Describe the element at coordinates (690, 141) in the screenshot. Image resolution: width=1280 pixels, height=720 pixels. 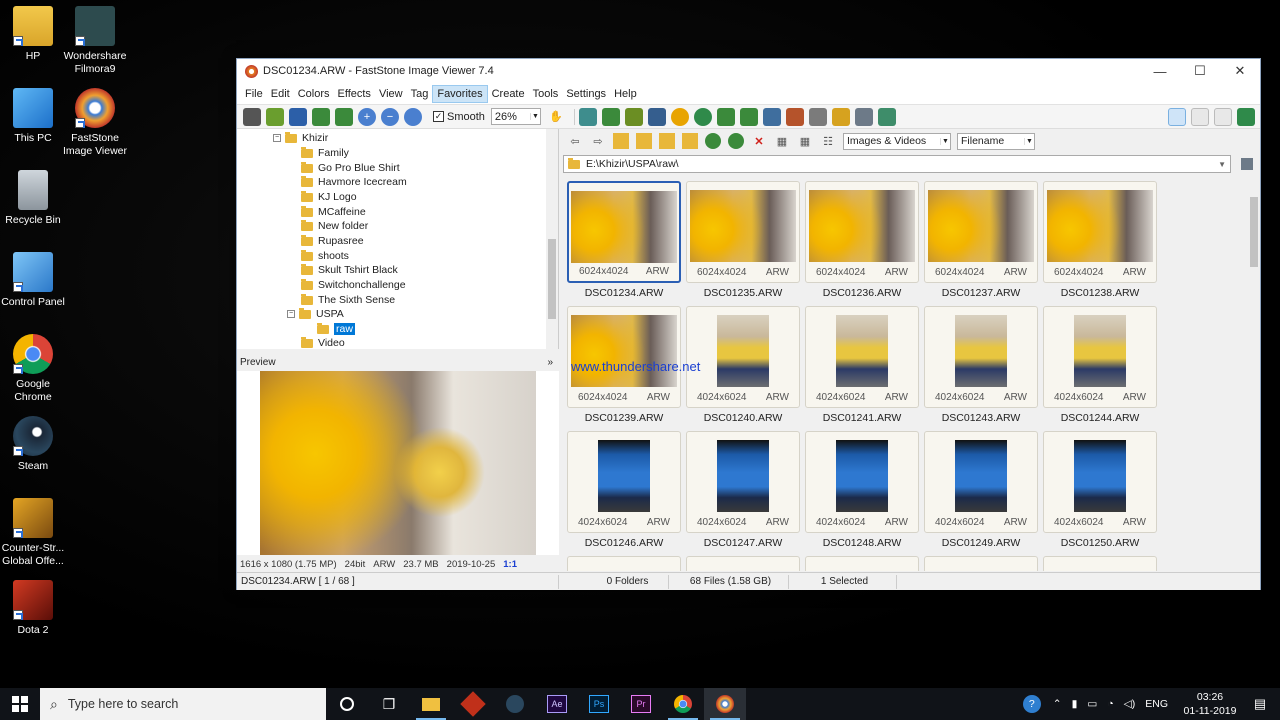
I see `new-folder-icon` at that location.